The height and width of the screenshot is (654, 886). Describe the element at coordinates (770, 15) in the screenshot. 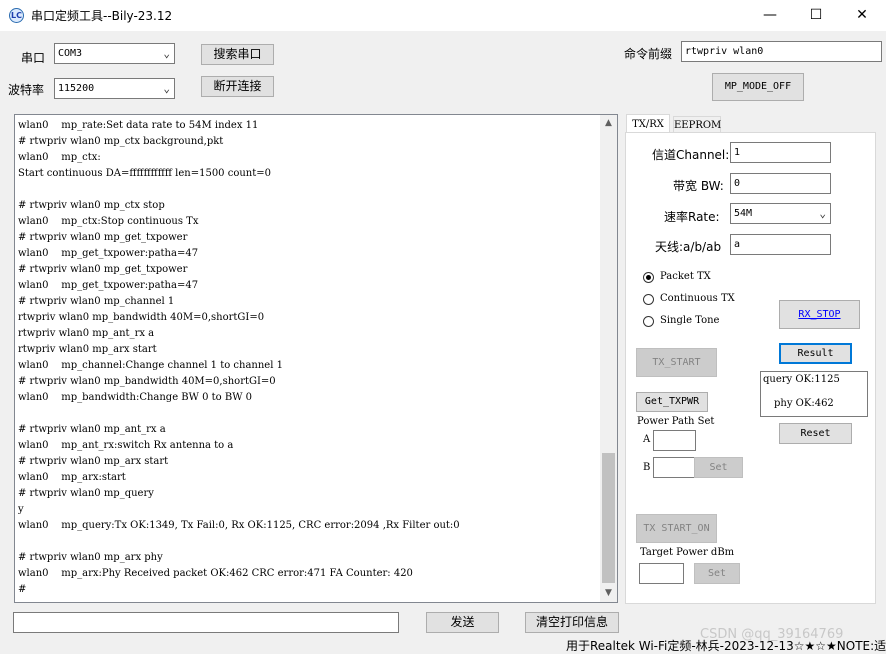

I see `minimize-button: —` at that location.